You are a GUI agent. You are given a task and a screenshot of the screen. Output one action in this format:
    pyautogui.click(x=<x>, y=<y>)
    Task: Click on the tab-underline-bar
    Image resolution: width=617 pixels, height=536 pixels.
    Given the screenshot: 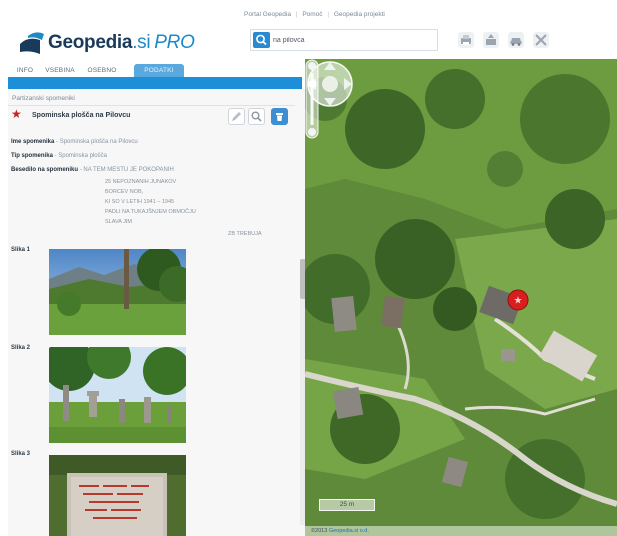 What is the action you would take?
    pyautogui.click(x=155, y=83)
    